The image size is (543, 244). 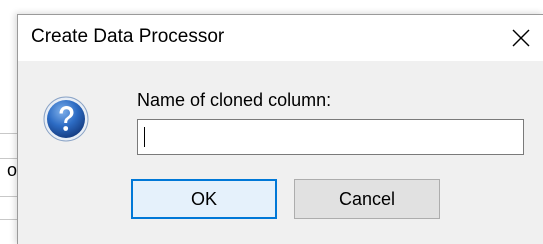 I want to click on prompt-label: Name of cloned column:, so click(x=234, y=100).